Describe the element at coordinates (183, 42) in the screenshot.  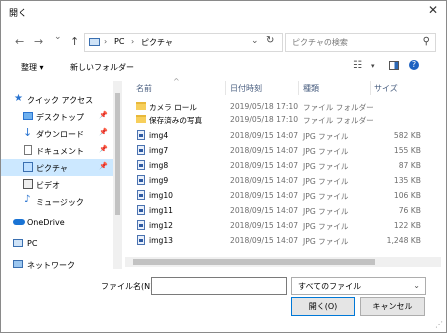
I see `address-bar: › PC › ピクチャ ⌄ ↻` at that location.